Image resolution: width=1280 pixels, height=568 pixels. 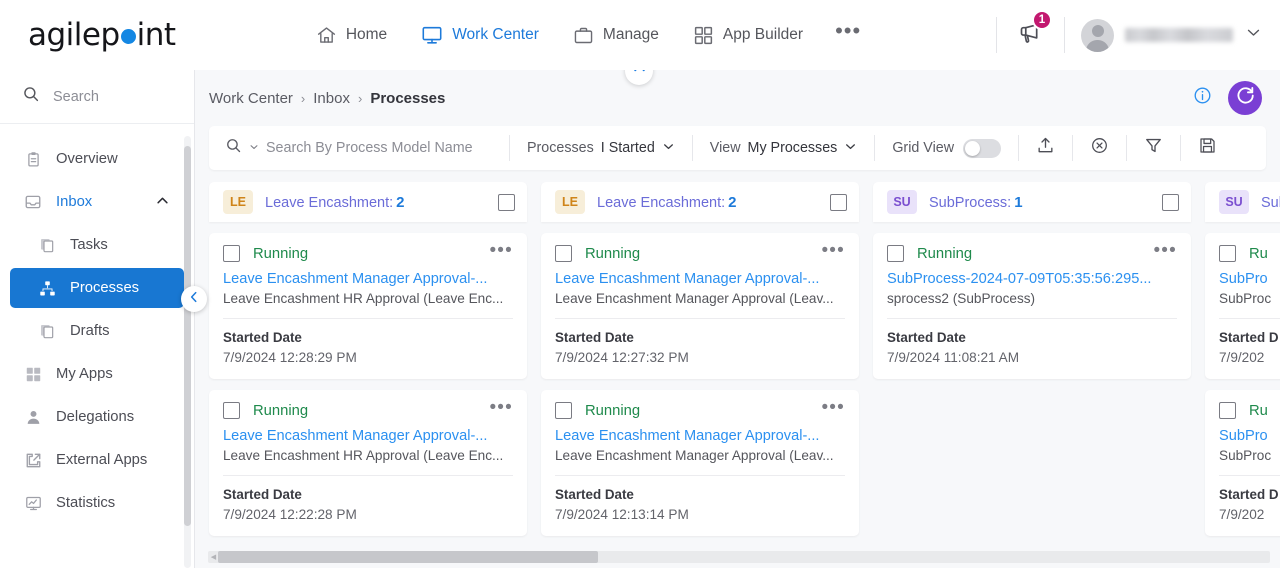 I want to click on board-scrollbar-thumb, so click(x=408, y=557).